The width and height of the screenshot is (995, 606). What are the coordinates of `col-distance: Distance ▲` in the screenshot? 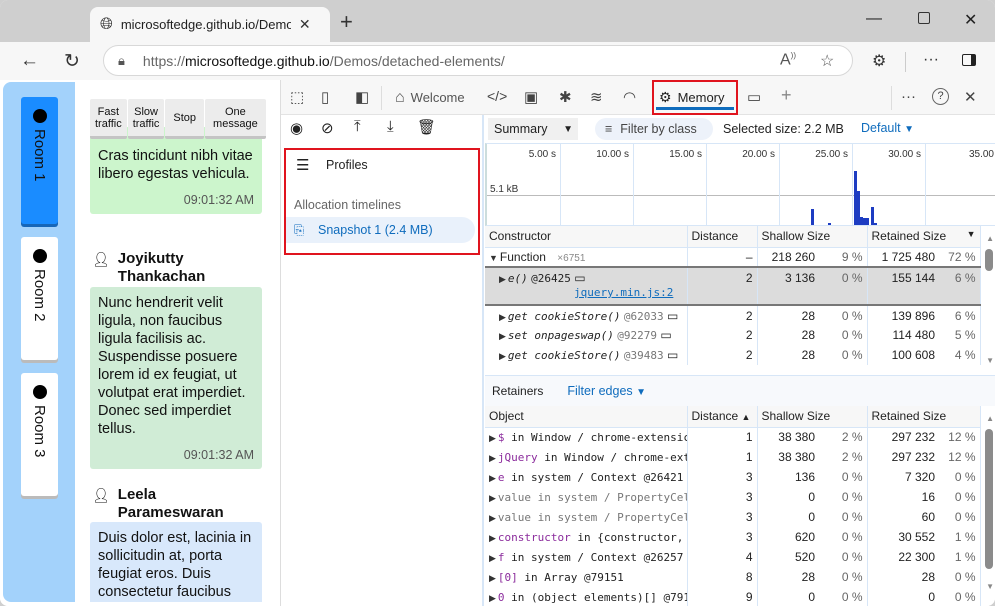 It's located at (722, 417).